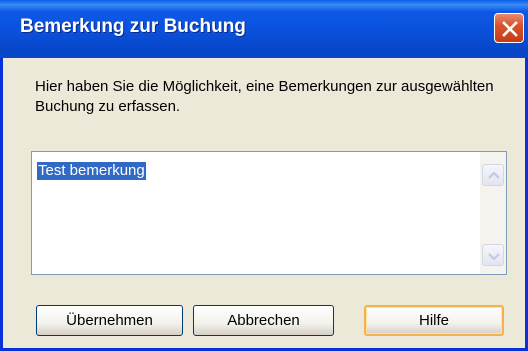  Describe the element at coordinates (263, 320) in the screenshot. I see `cancel-button: Abbrechen` at that location.